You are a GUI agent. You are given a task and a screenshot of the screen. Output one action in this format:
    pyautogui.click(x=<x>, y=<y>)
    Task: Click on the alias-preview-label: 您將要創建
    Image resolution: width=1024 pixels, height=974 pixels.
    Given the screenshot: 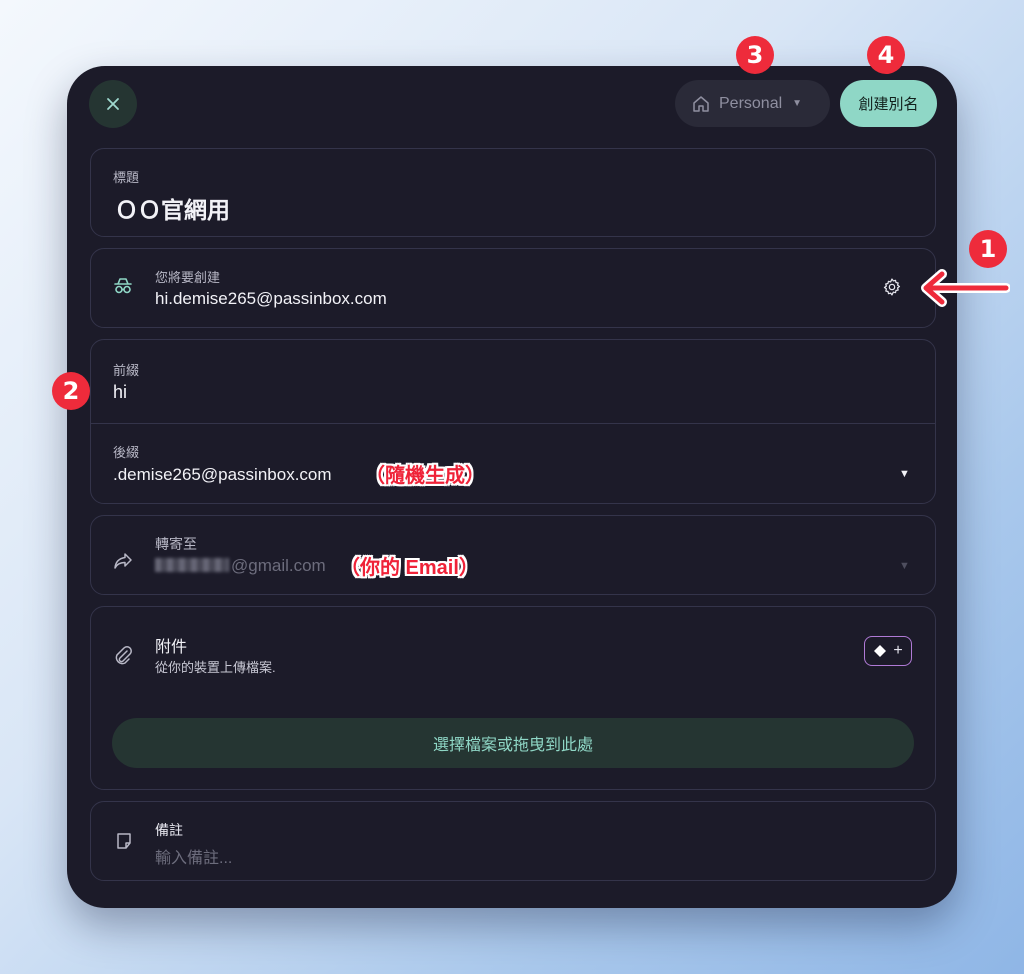 What is the action you would take?
    pyautogui.click(x=188, y=277)
    